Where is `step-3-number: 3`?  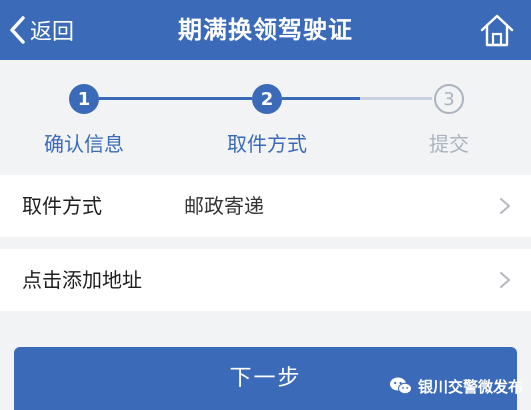
step-3-number: 3 is located at coordinates (449, 99).